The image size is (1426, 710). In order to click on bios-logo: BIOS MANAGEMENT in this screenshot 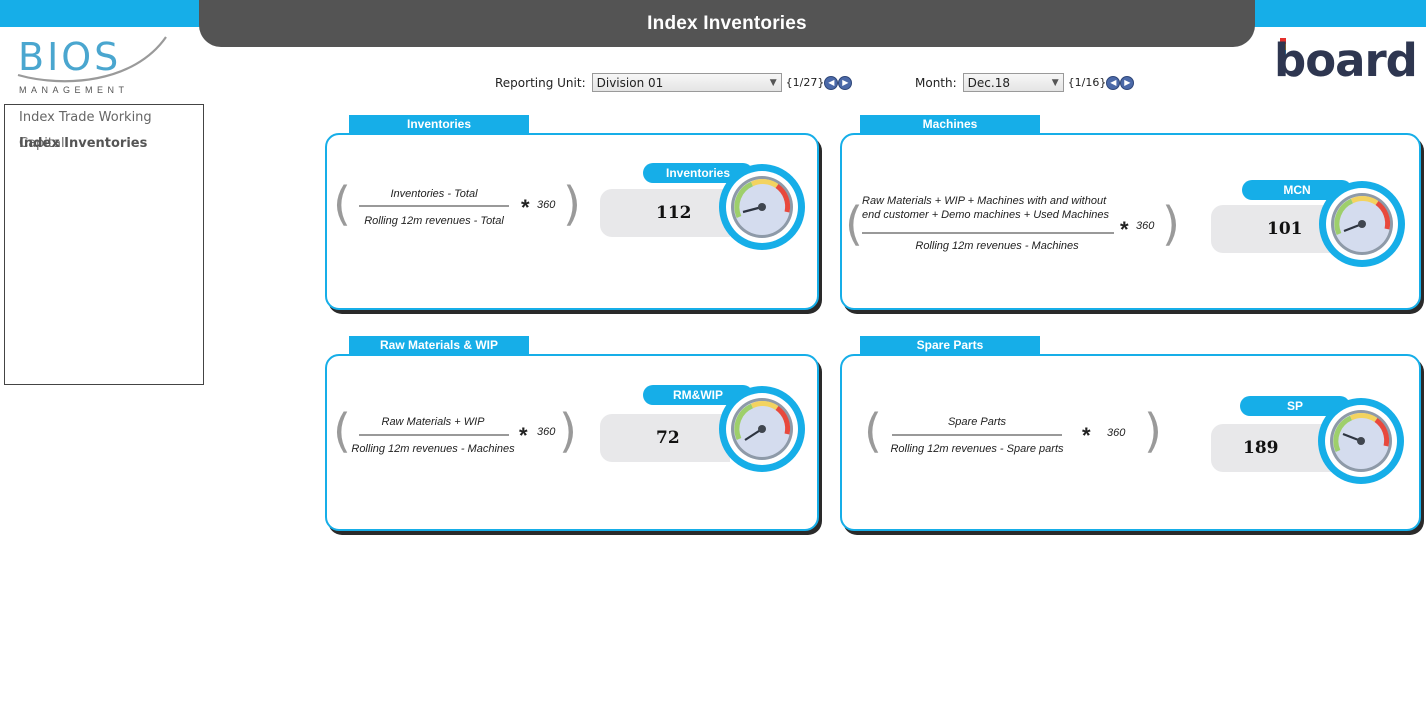, I will do `click(94, 66)`.